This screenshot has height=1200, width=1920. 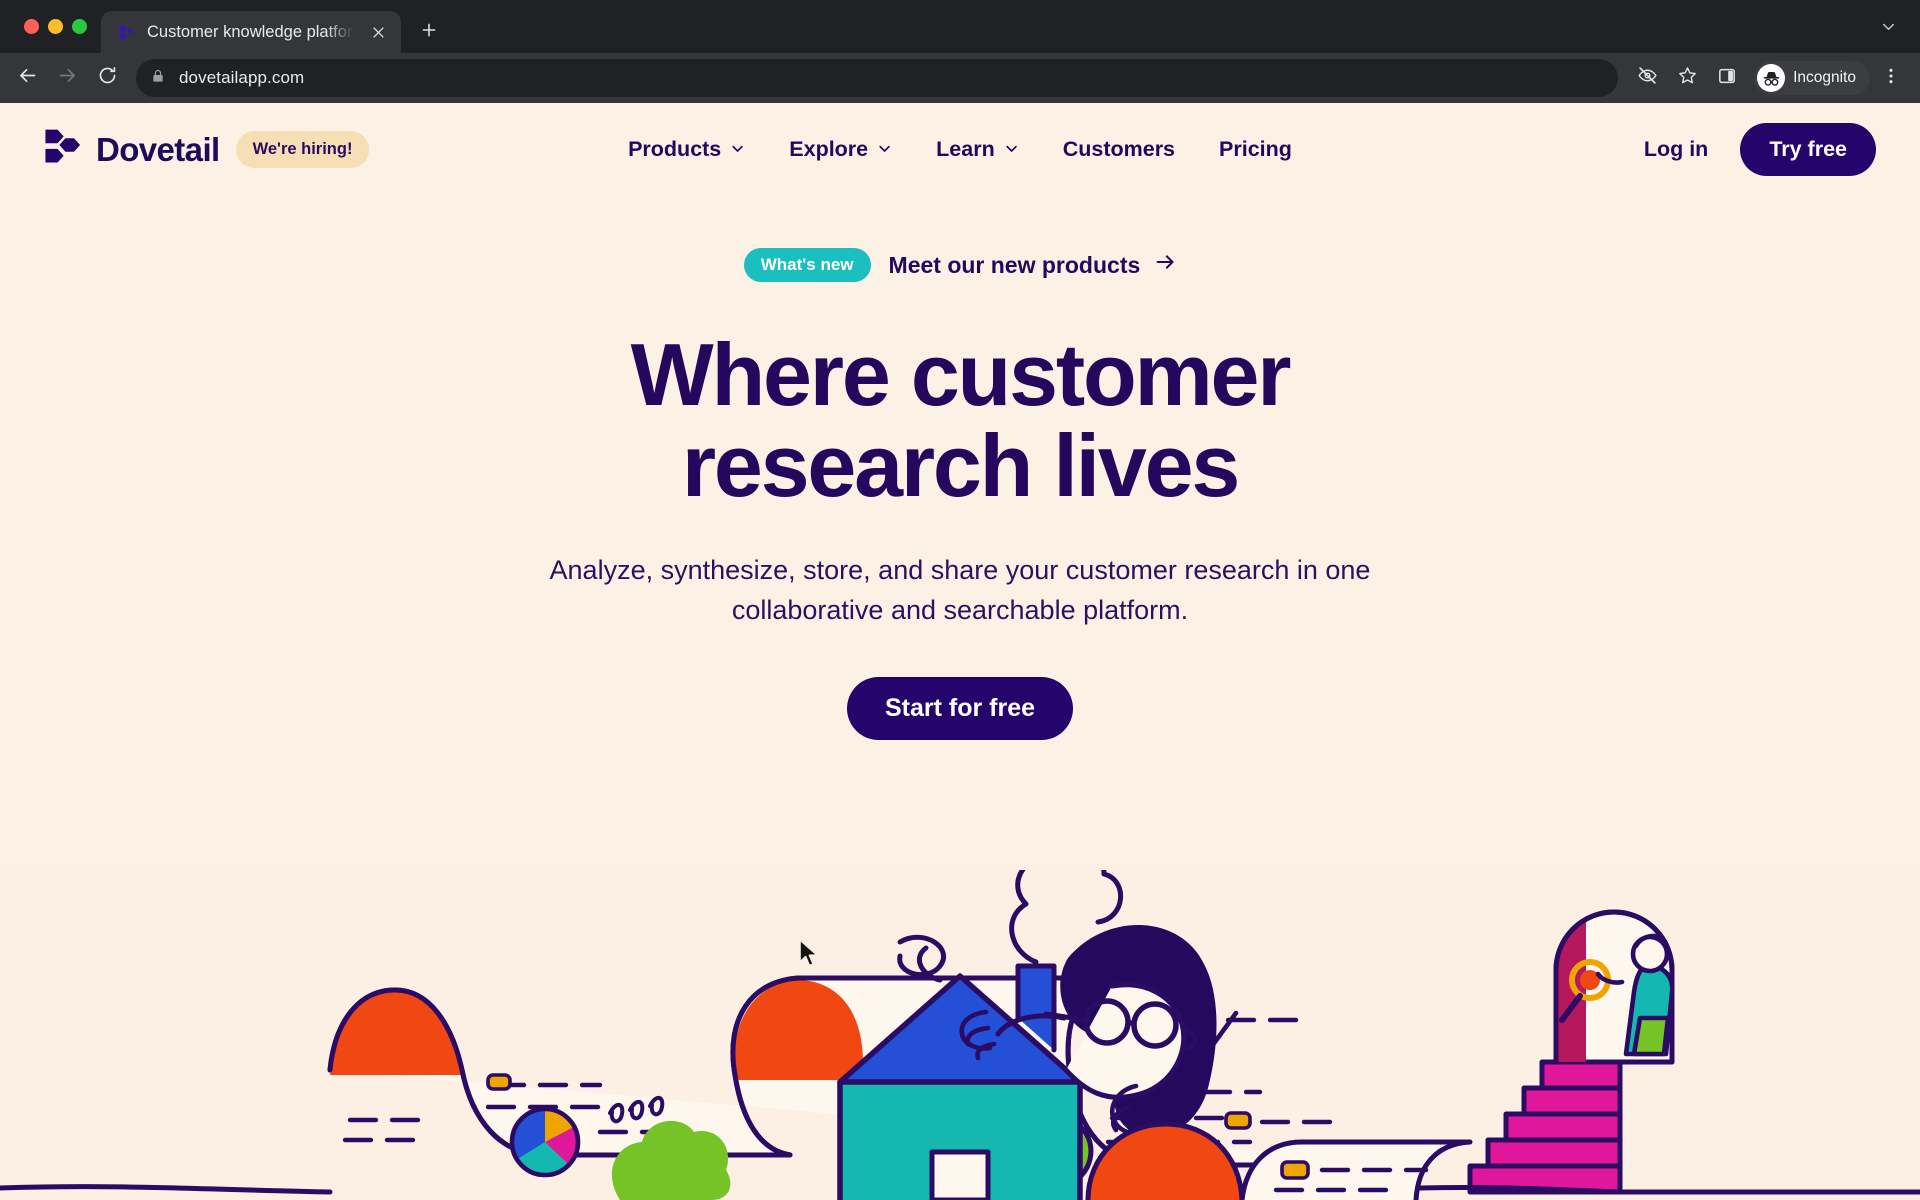 I want to click on back-arrow-icon, so click(x=27, y=78).